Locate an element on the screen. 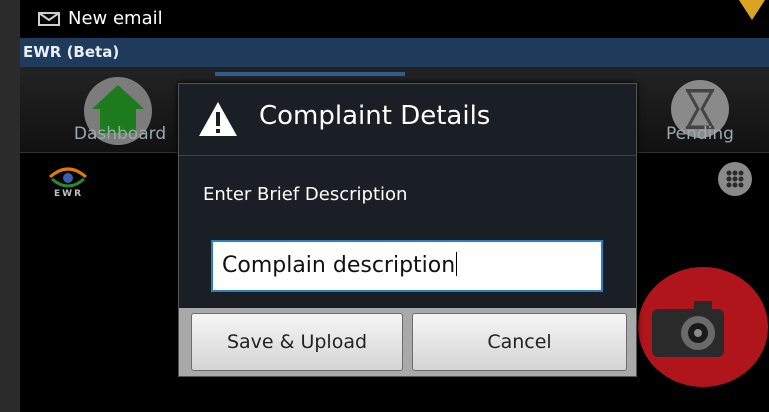 The width and height of the screenshot is (769, 412). logo-text: EWR is located at coordinates (69, 194).